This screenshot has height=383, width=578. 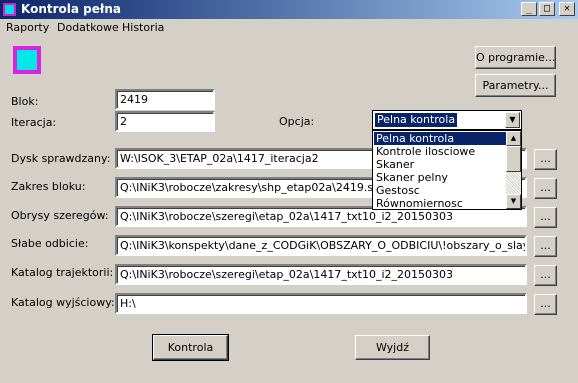 I want to click on opcja-option-gestosc: Gestosc, so click(x=440, y=190).